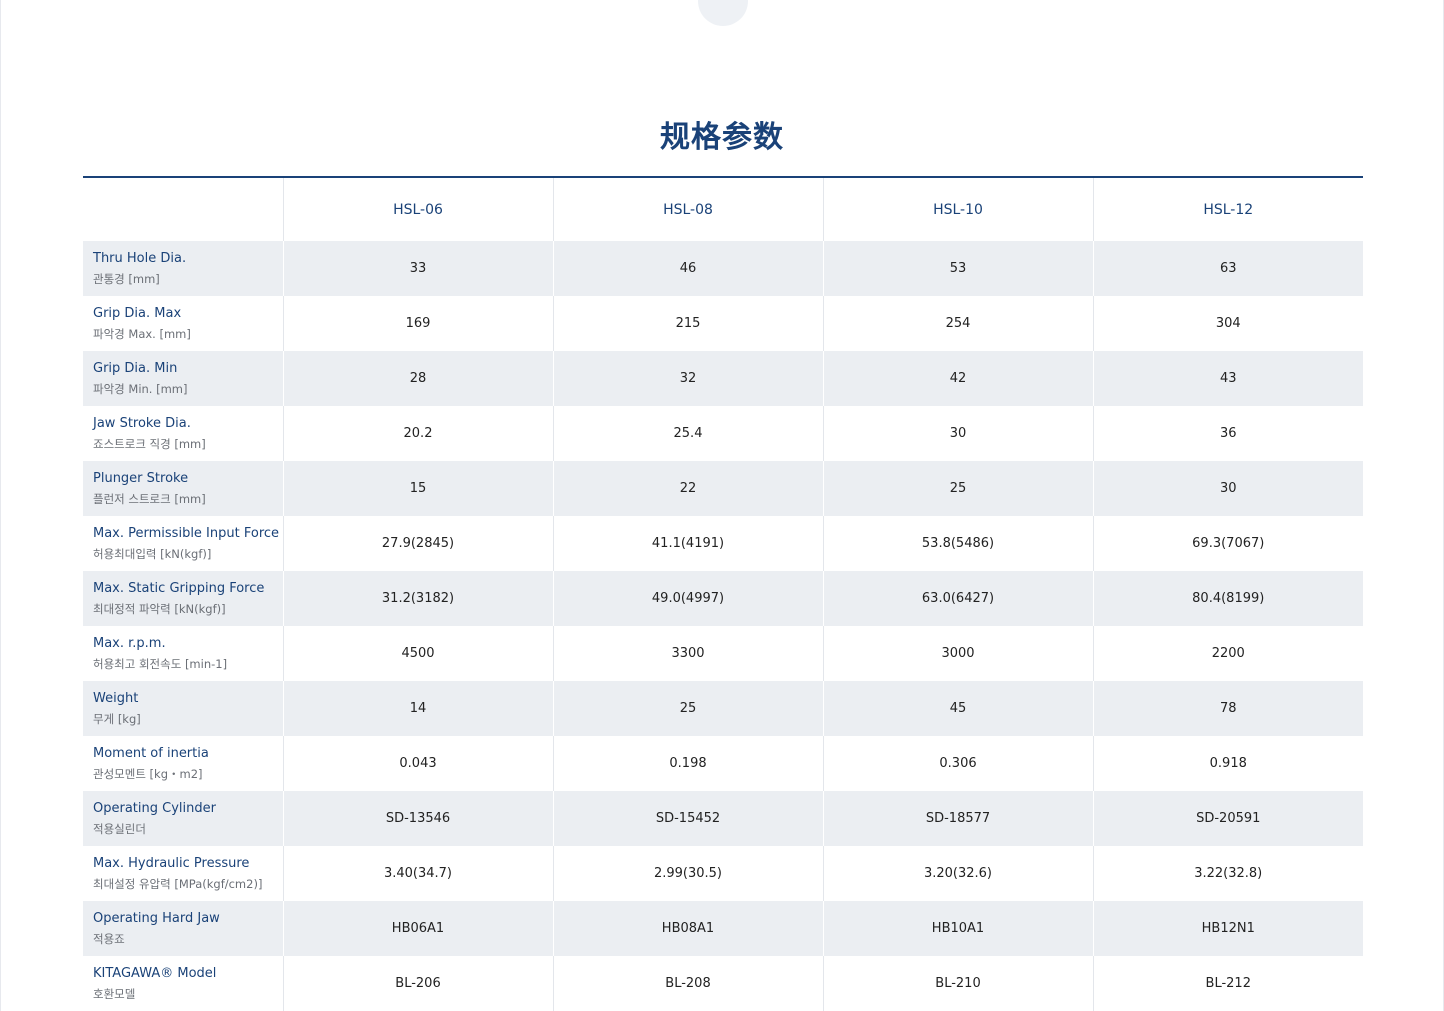 The height and width of the screenshot is (1011, 1444). Describe the element at coordinates (183, 653) in the screenshot. I see `row-label: Max. r.p.m. 허용최고 회전속도 [min-1]` at that location.